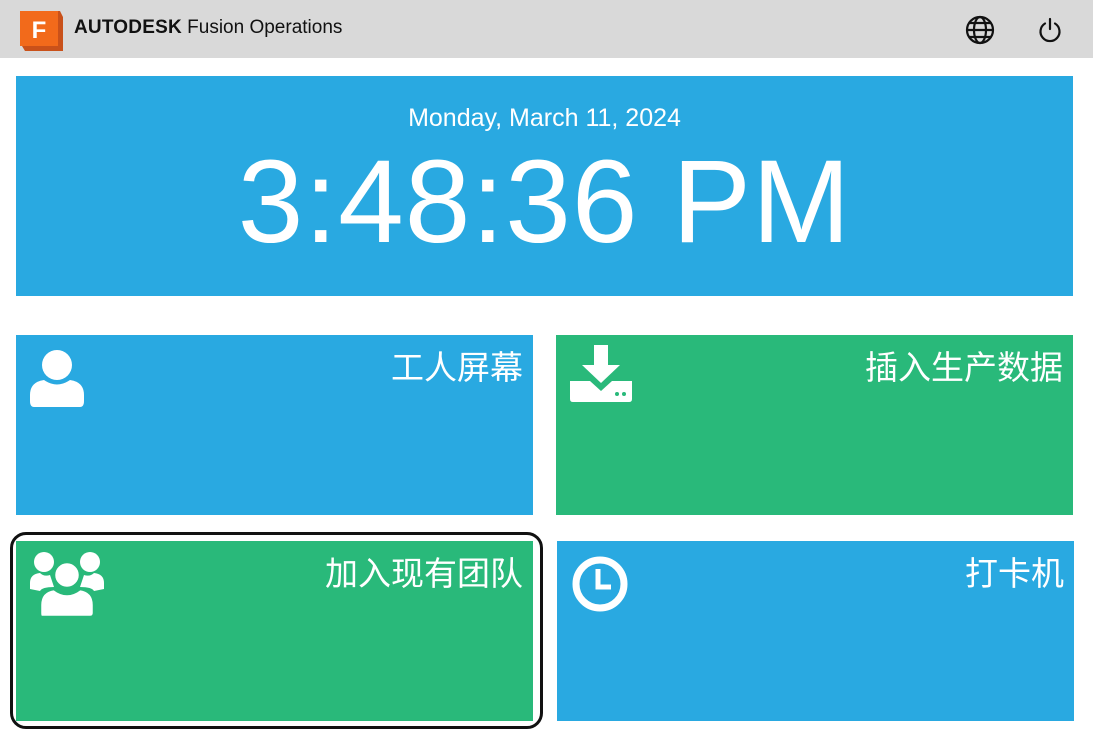  Describe the element at coordinates (815, 631) in the screenshot. I see `tile-time-clock: 打卡机` at that location.